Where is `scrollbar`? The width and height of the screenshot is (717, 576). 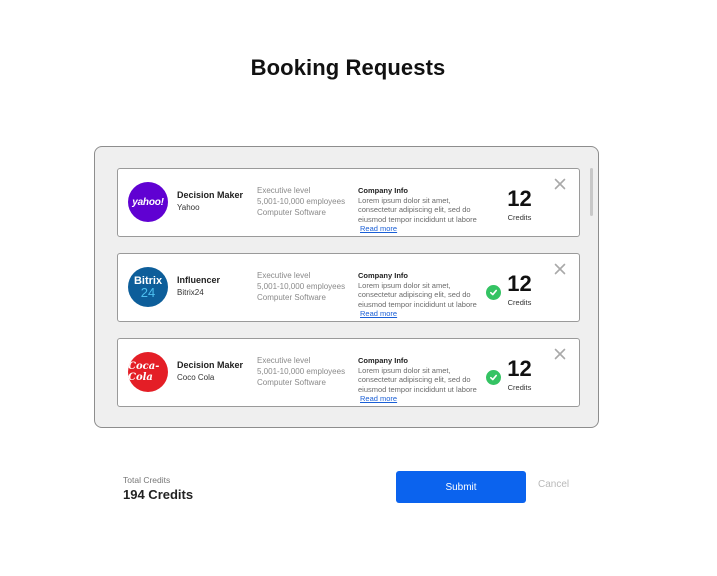
scrollbar is located at coordinates (591, 192).